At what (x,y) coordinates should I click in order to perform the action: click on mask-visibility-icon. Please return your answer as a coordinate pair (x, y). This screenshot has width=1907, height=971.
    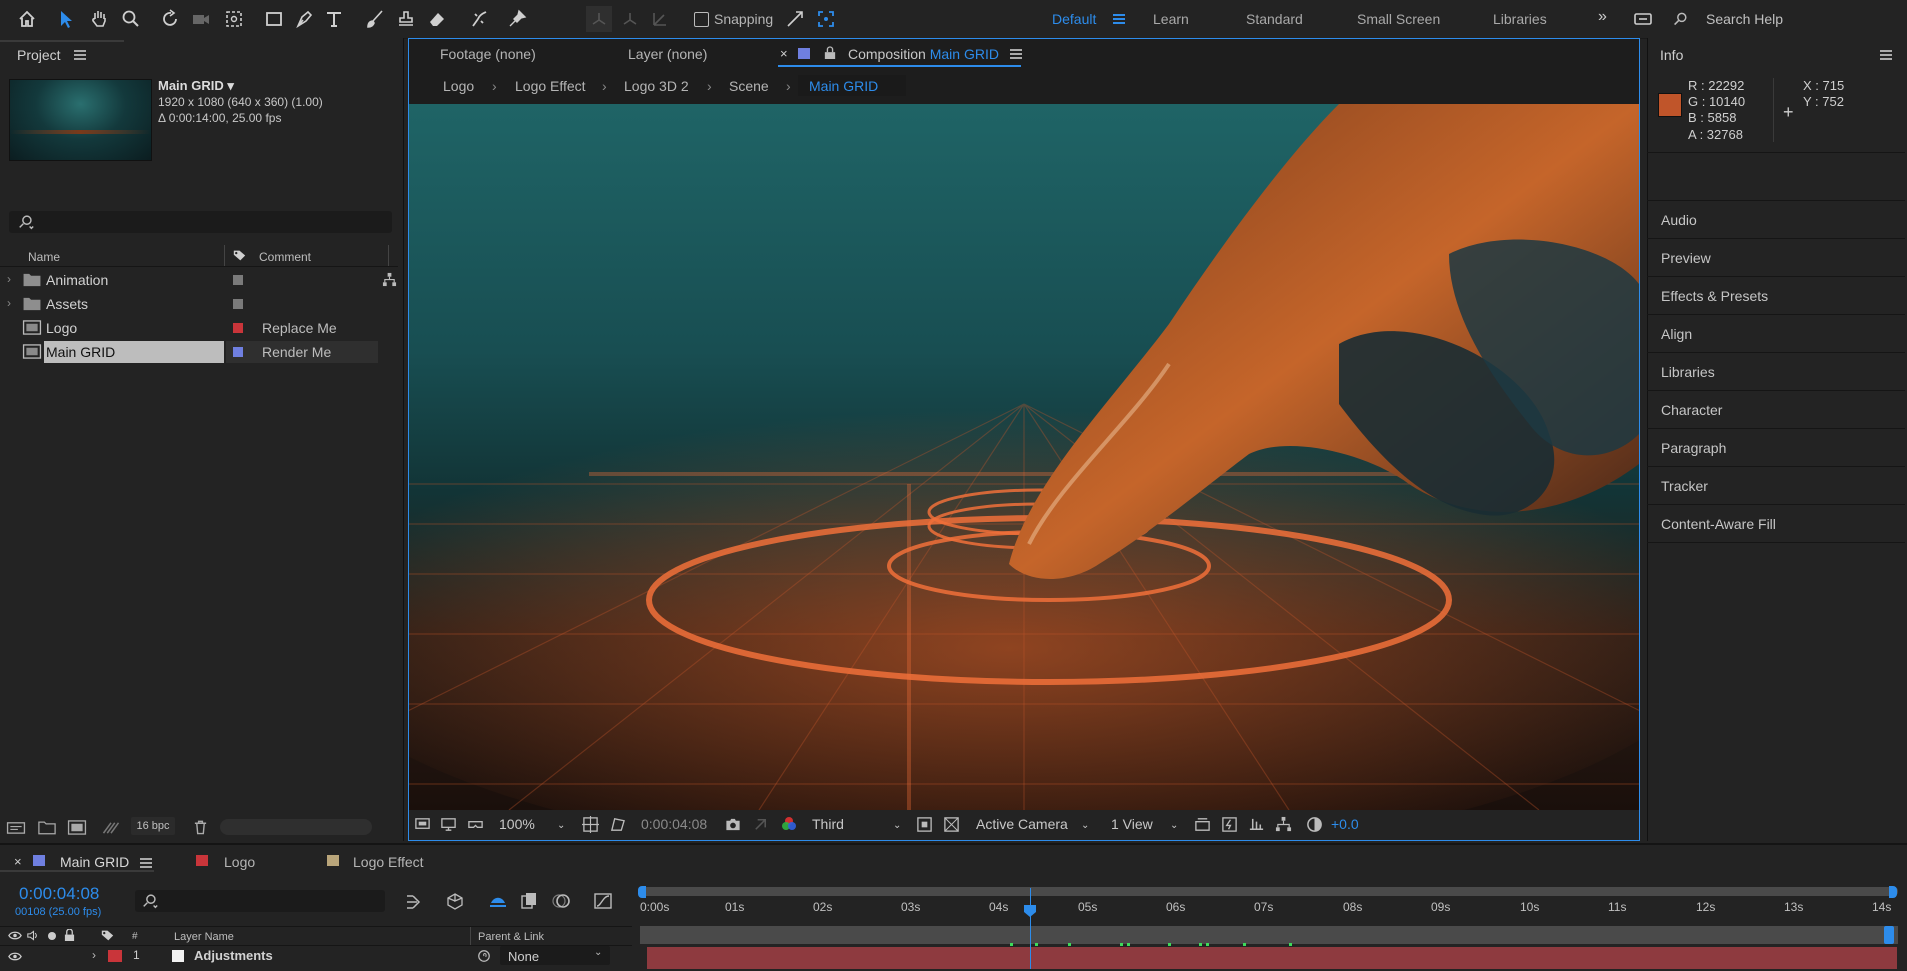
    Looking at the image, I should click on (617, 824).